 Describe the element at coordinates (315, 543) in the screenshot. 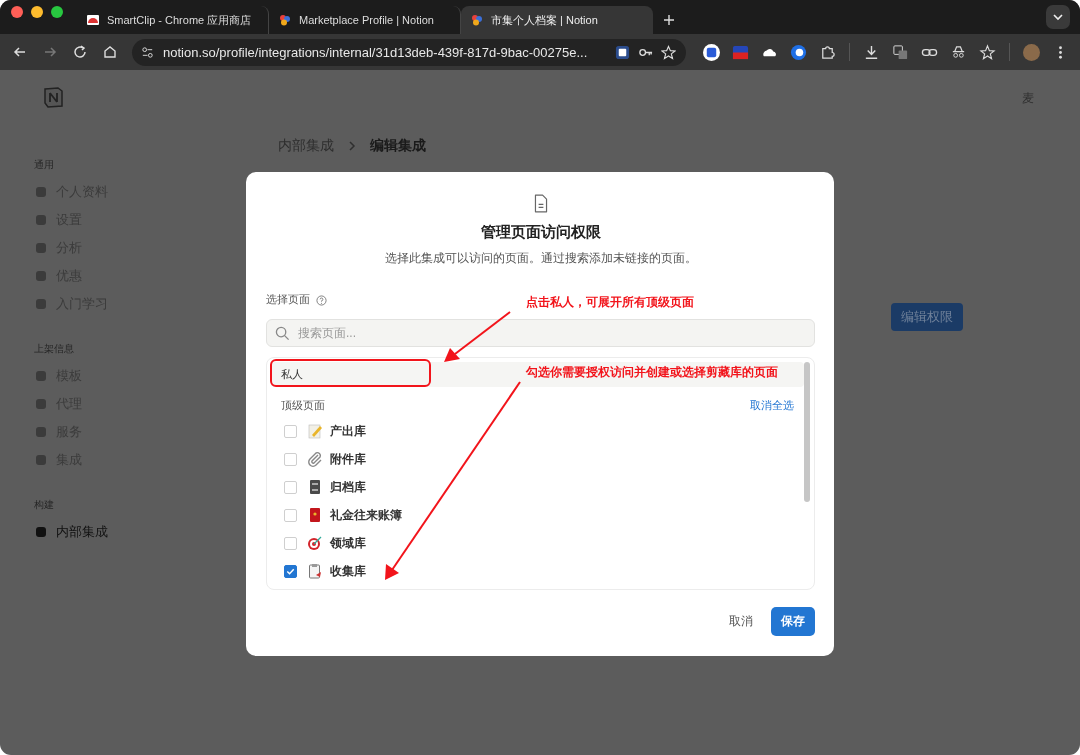

I see `target-icon` at that location.